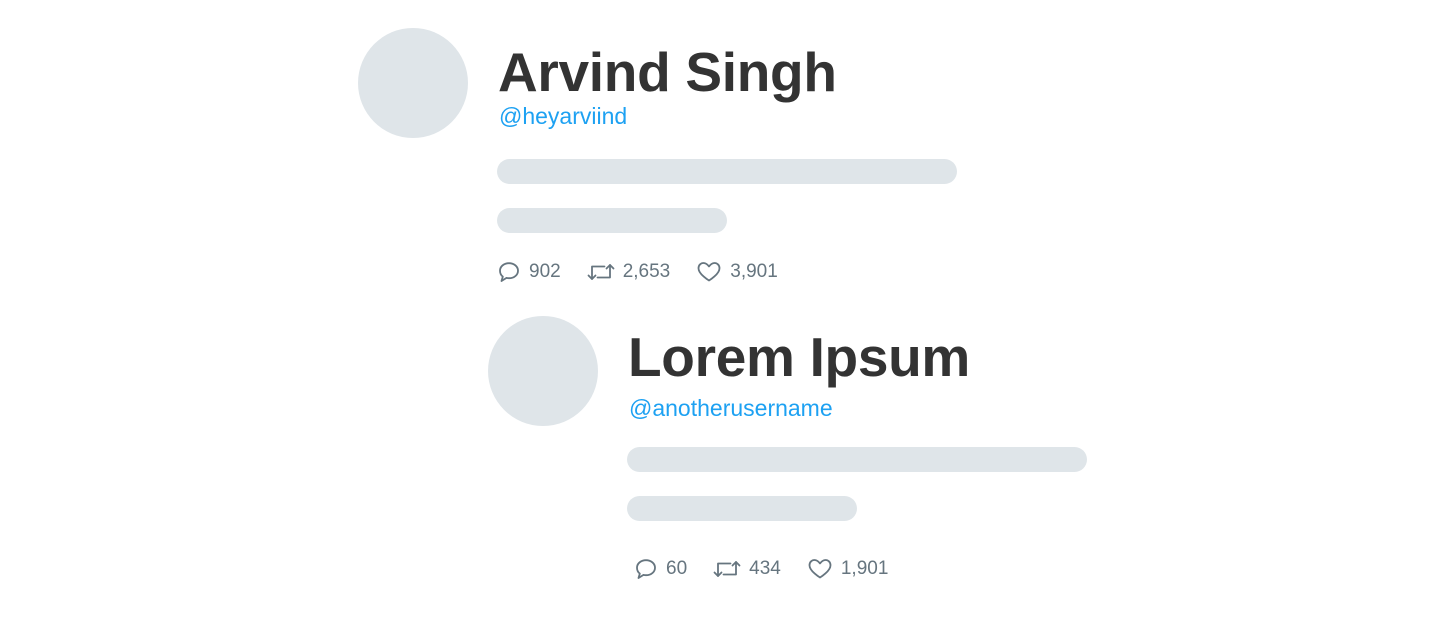 This screenshot has height=628, width=1442. What do you see at coordinates (646, 271) in the screenshot?
I see `retweet-count: 2,653` at bounding box center [646, 271].